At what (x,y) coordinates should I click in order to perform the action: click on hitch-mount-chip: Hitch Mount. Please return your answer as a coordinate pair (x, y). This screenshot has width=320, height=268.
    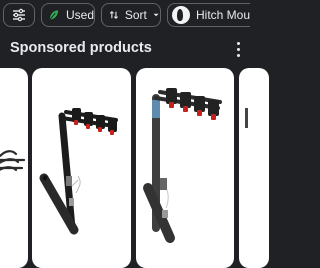
    Looking at the image, I should click on (208, 15).